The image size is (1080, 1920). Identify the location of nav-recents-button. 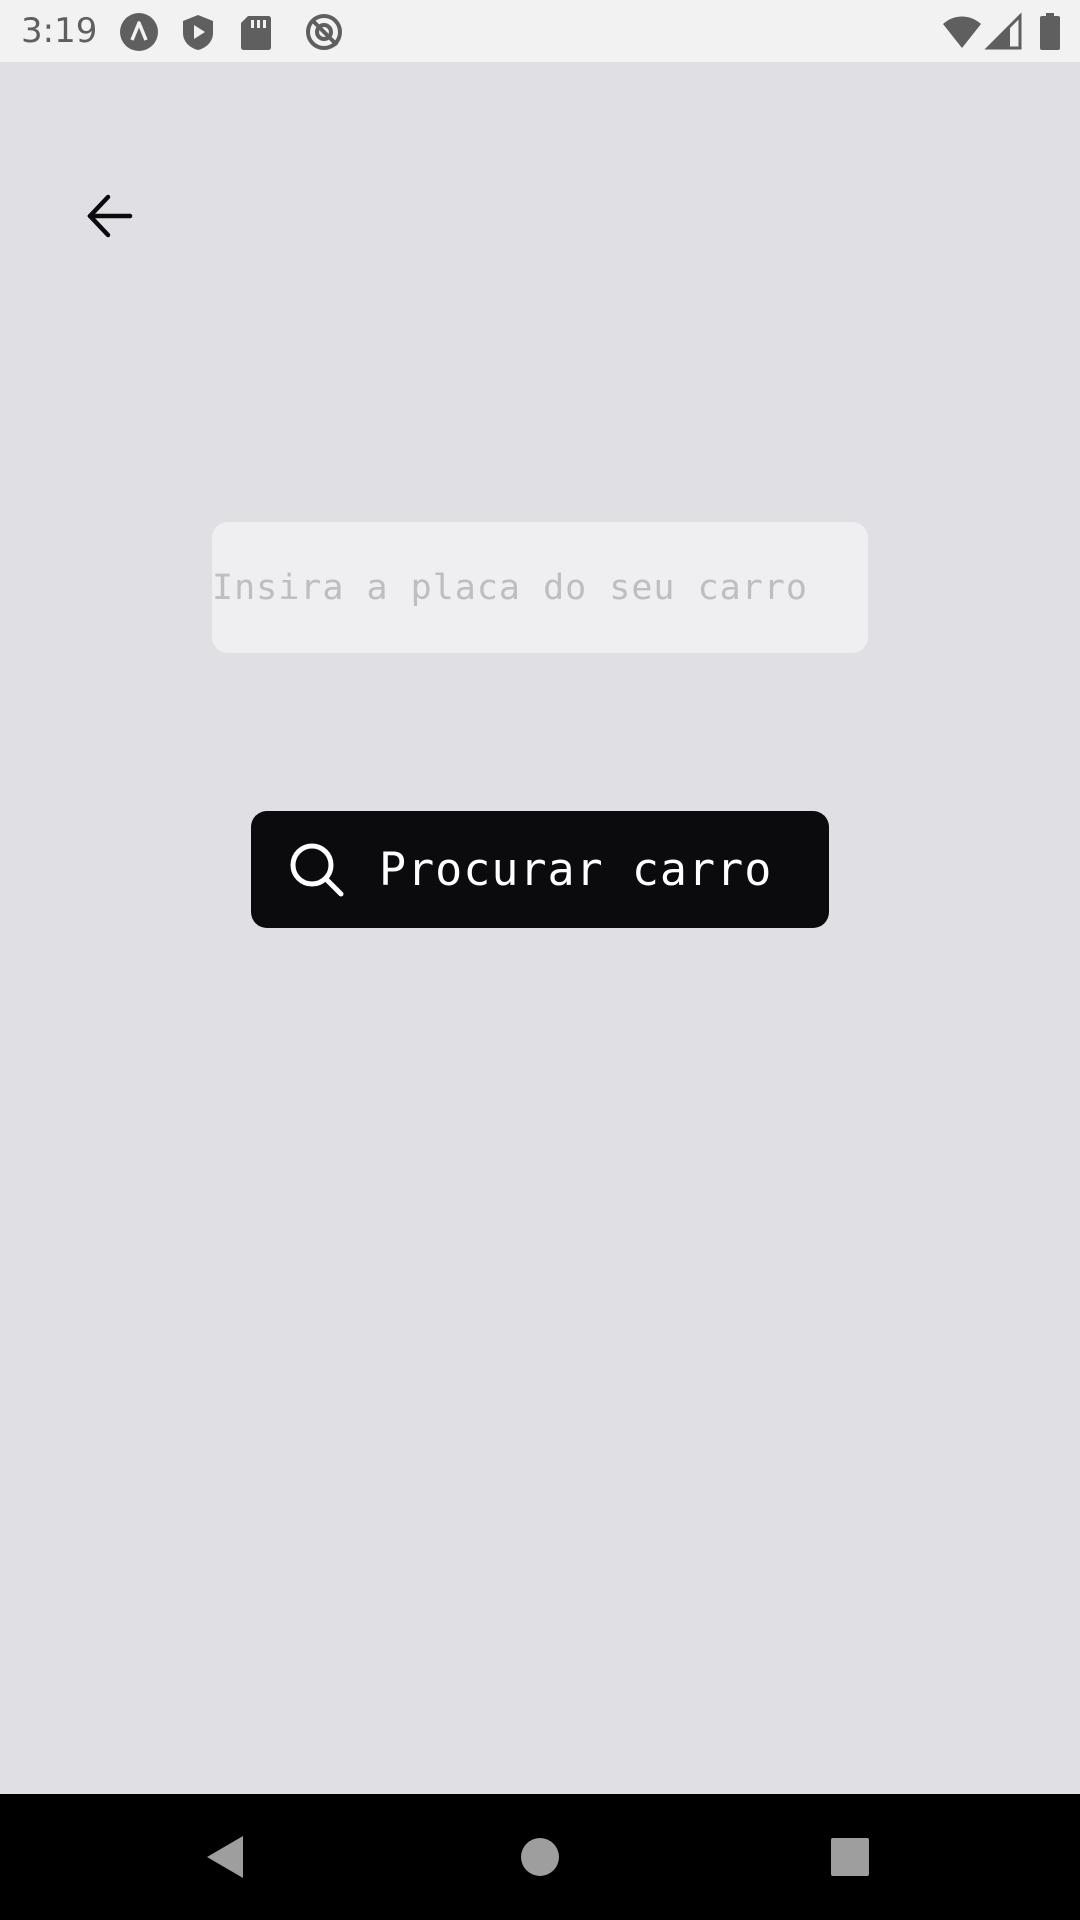
(850, 1857).